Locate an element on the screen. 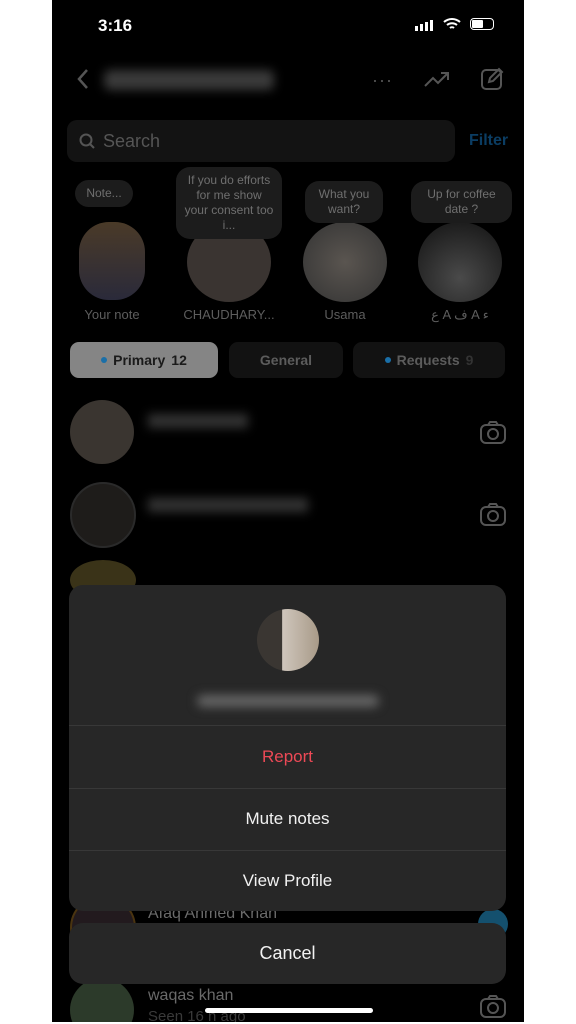 The image size is (576, 1024). more-icon: ··· is located at coordinates (382, 80).